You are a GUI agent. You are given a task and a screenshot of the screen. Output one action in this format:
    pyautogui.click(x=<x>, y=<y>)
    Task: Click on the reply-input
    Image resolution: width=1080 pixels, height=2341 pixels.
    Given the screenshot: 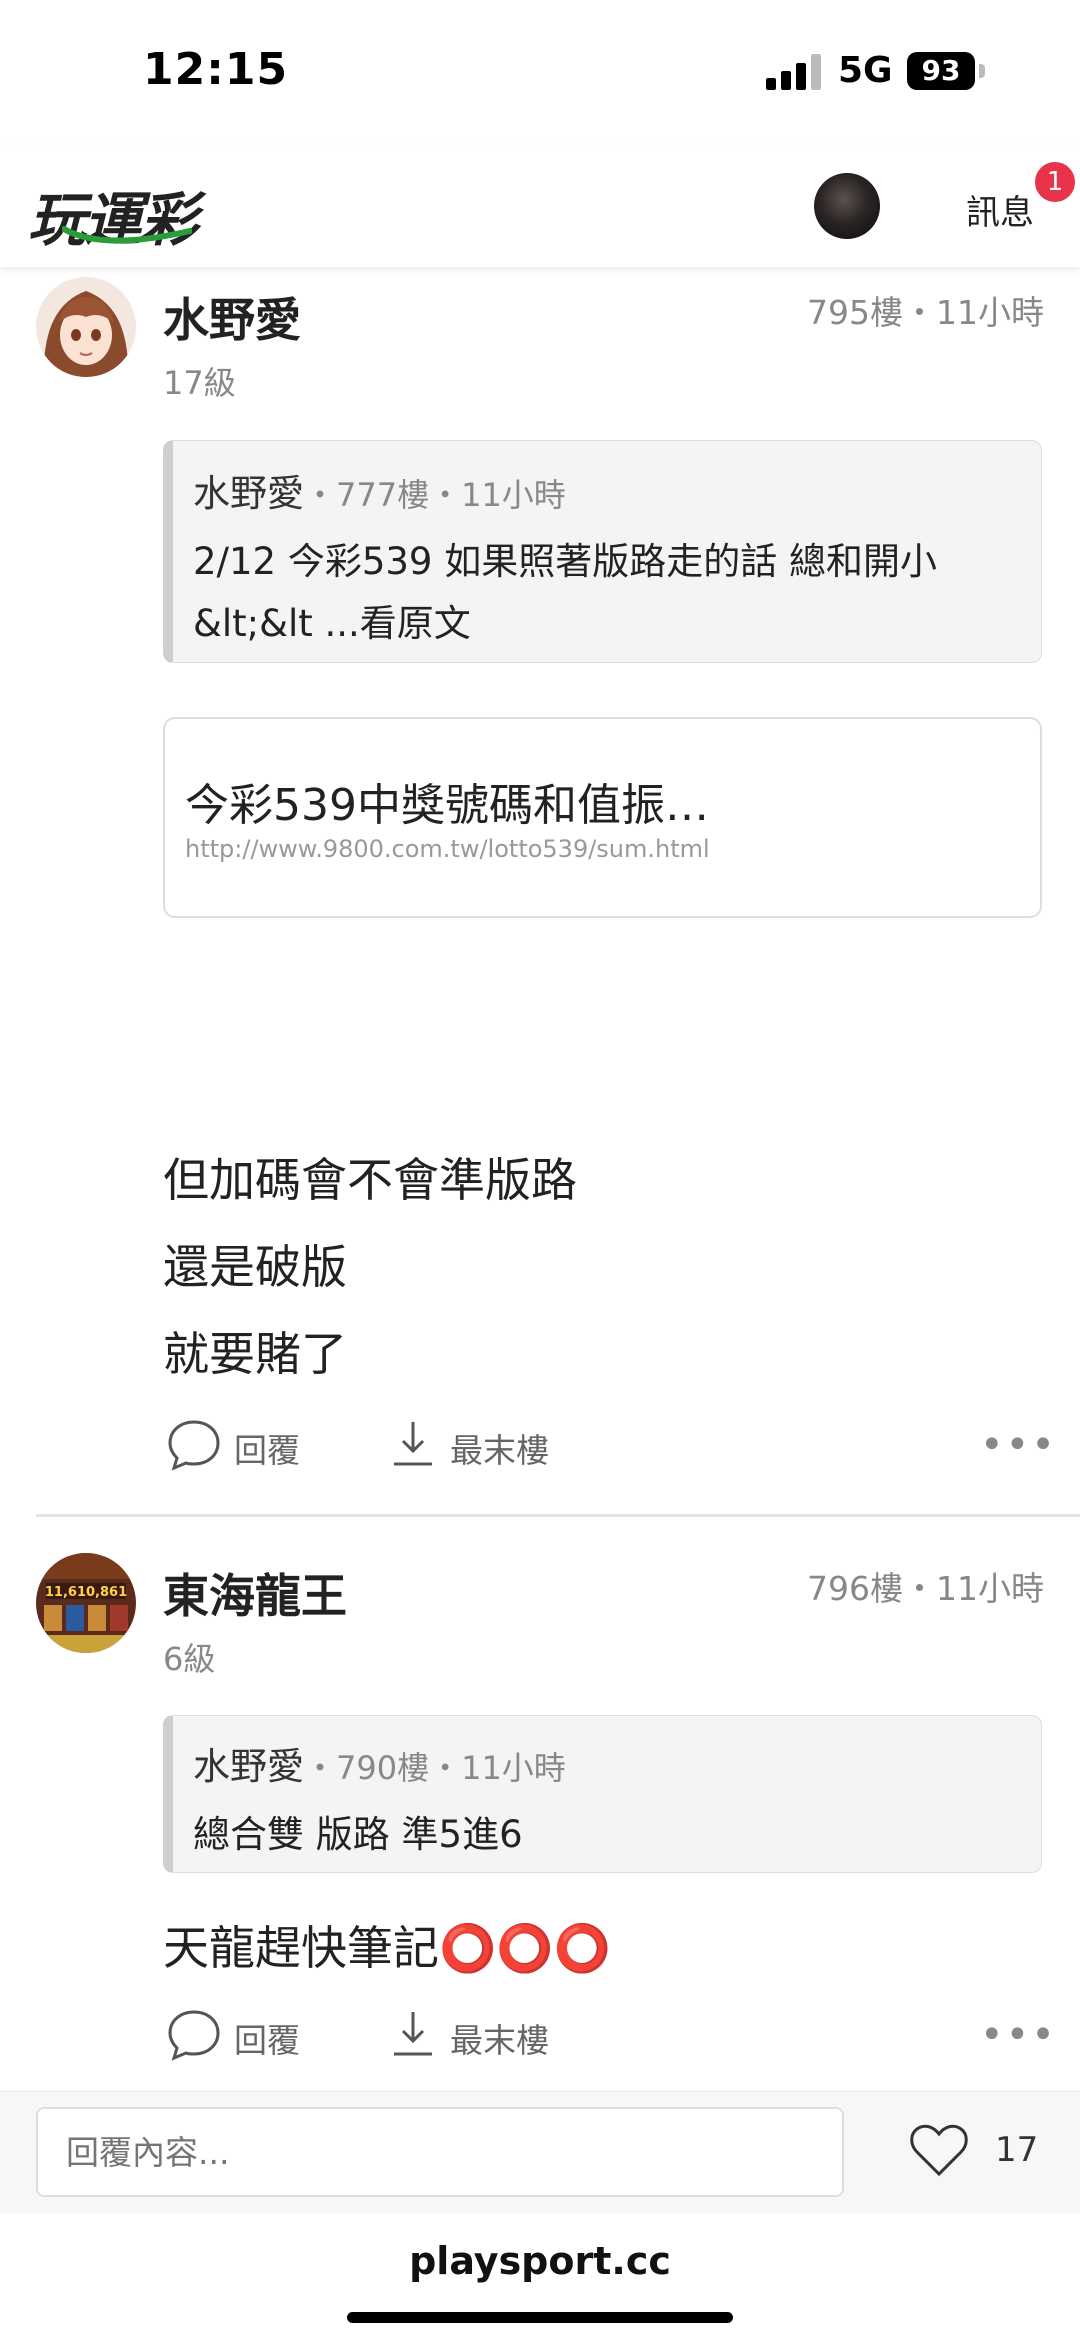 What is the action you would take?
    pyautogui.click(x=440, y=2152)
    